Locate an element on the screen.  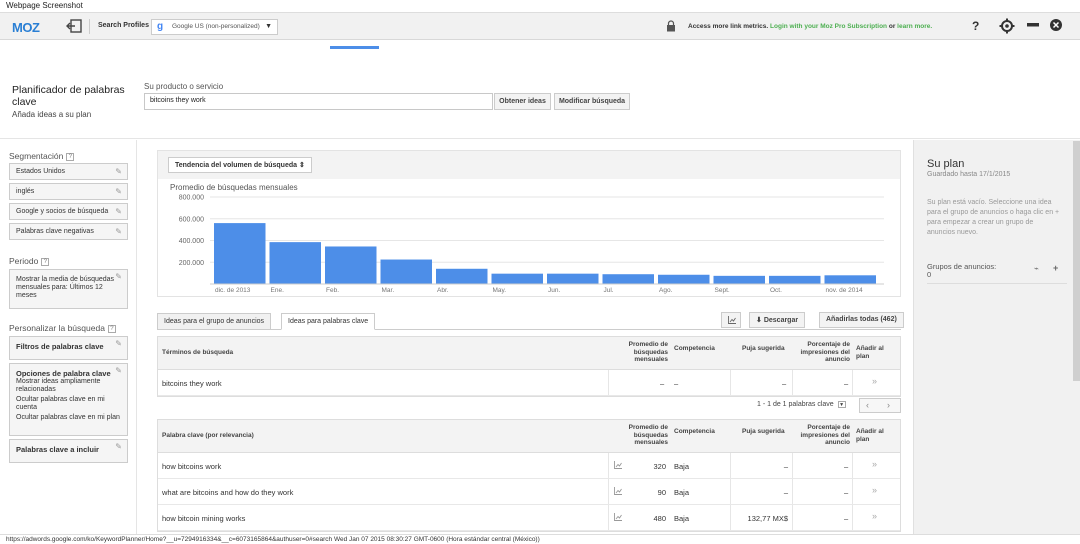
chevron-right-icon: › is located at coordinates (888, 405).